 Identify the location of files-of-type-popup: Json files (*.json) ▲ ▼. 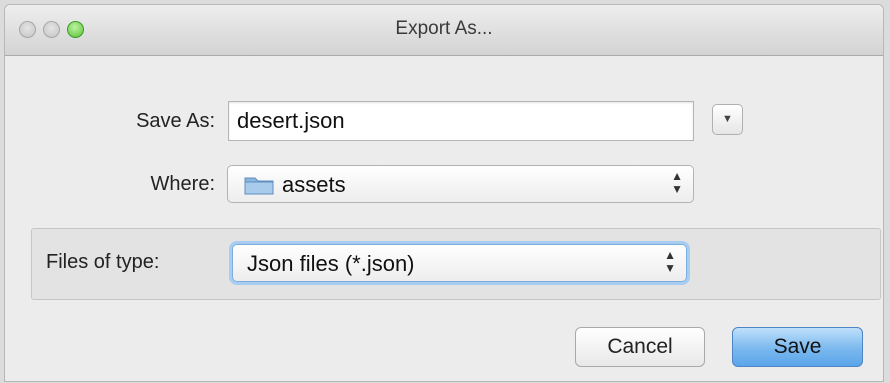
(459, 263).